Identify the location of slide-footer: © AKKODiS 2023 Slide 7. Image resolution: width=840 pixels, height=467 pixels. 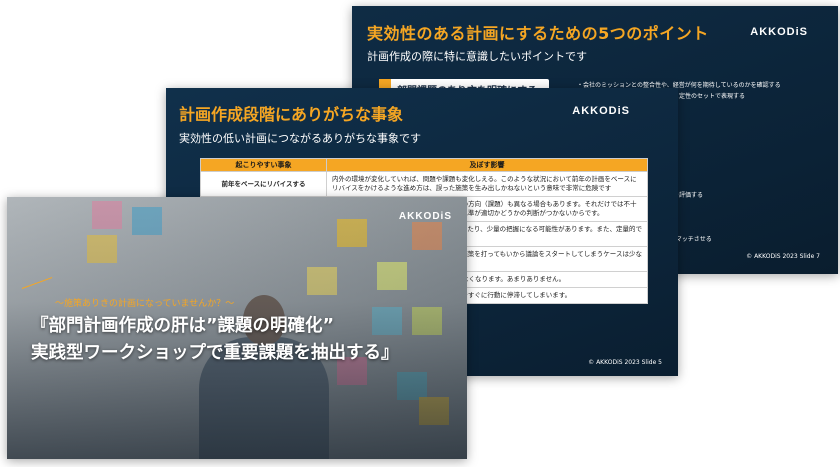
(783, 256).